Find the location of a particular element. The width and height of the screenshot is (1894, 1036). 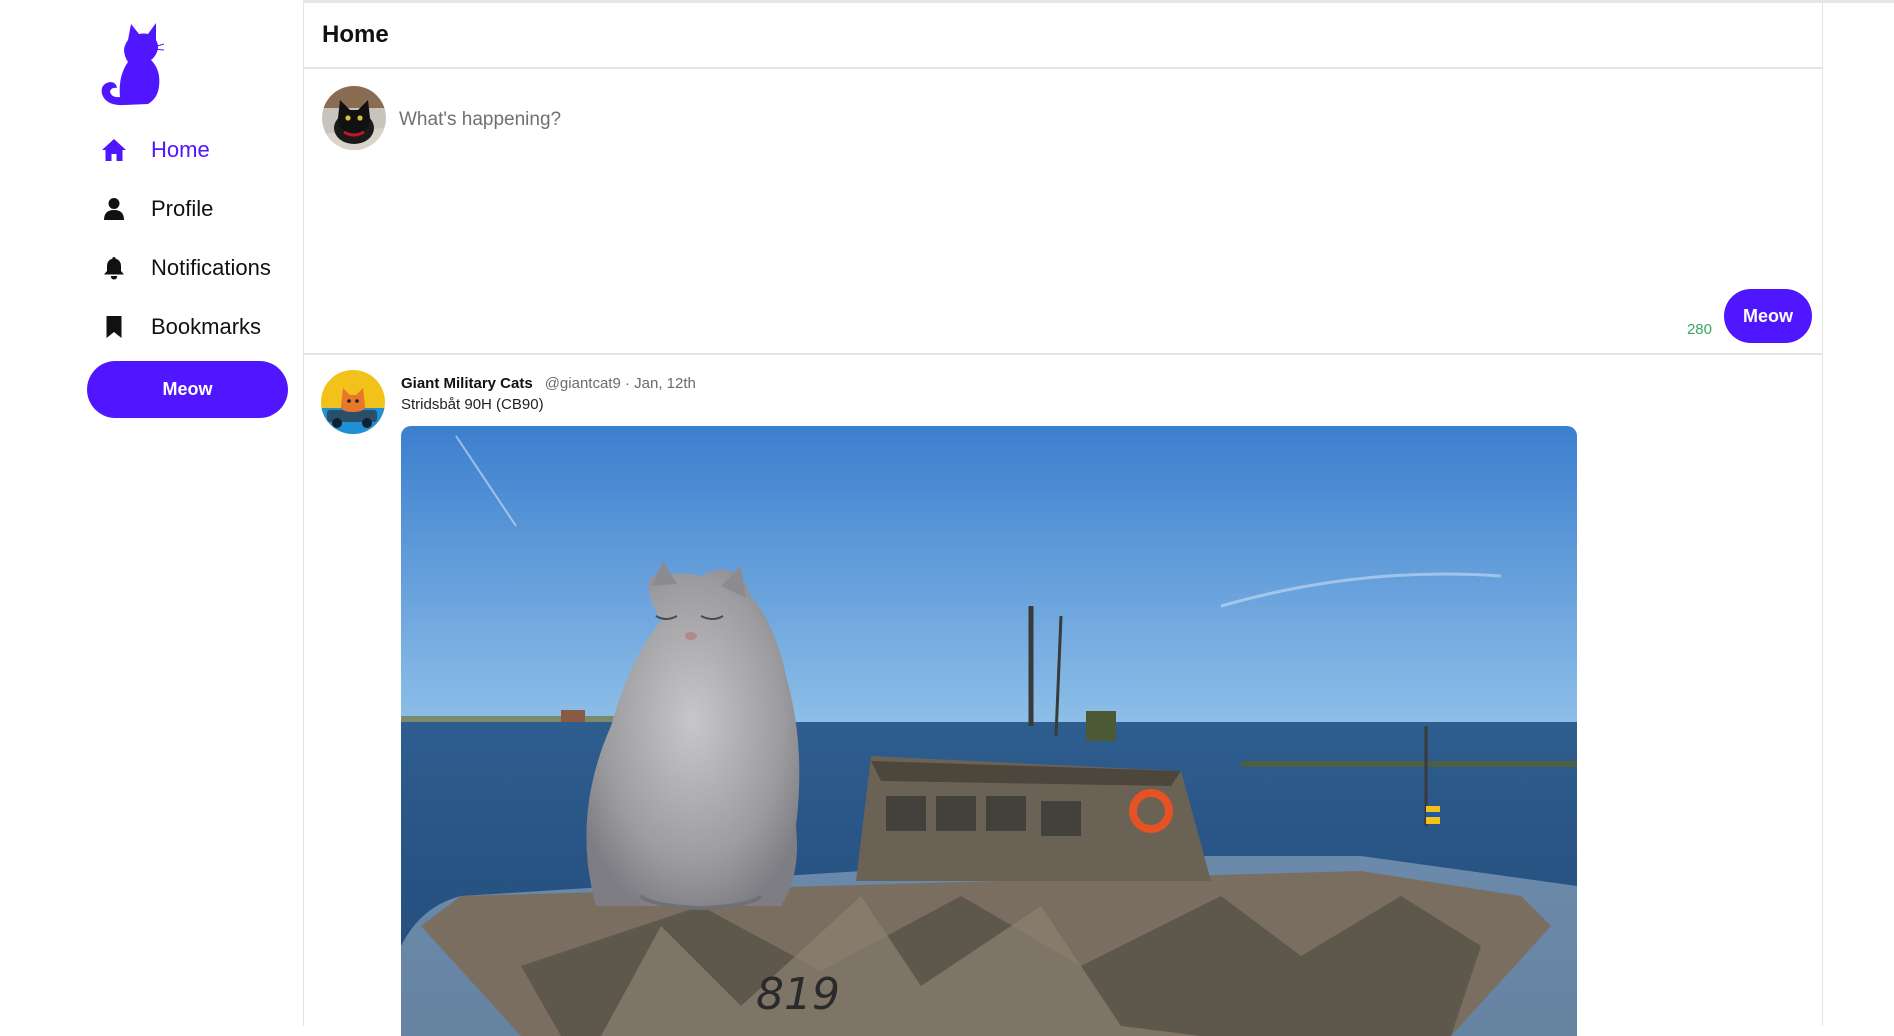

nav-label-profile: Profile is located at coordinates (182, 208).